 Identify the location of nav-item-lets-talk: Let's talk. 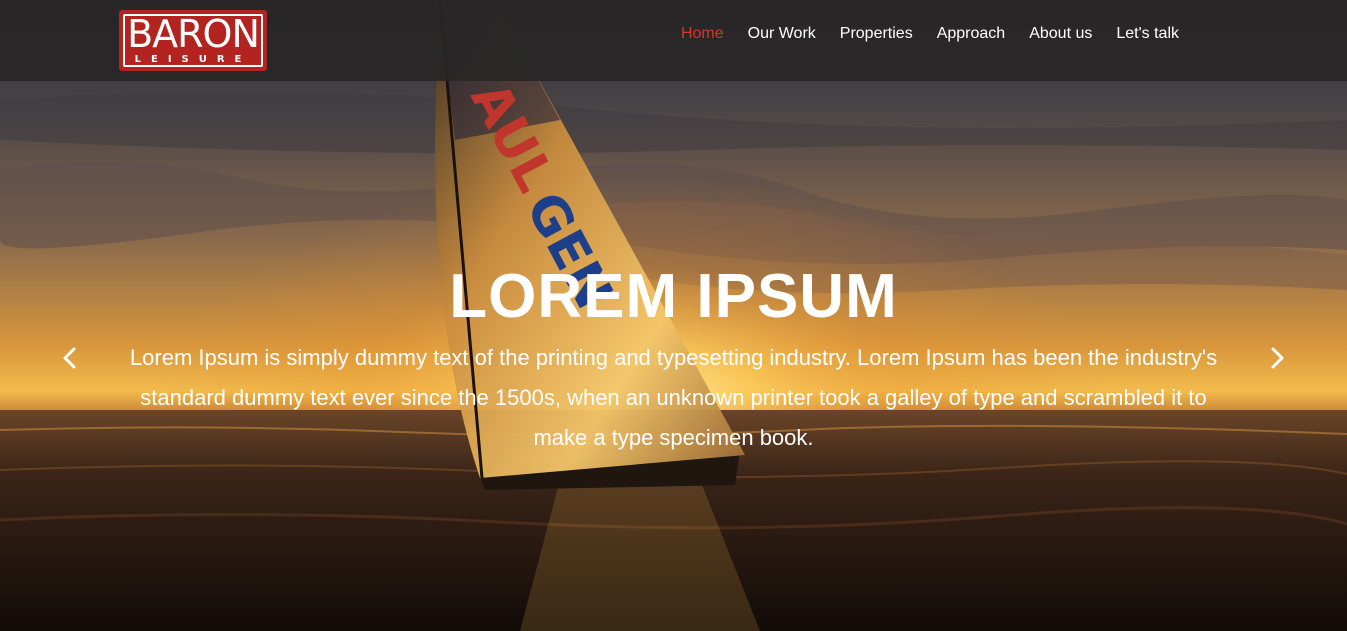
(1147, 34).